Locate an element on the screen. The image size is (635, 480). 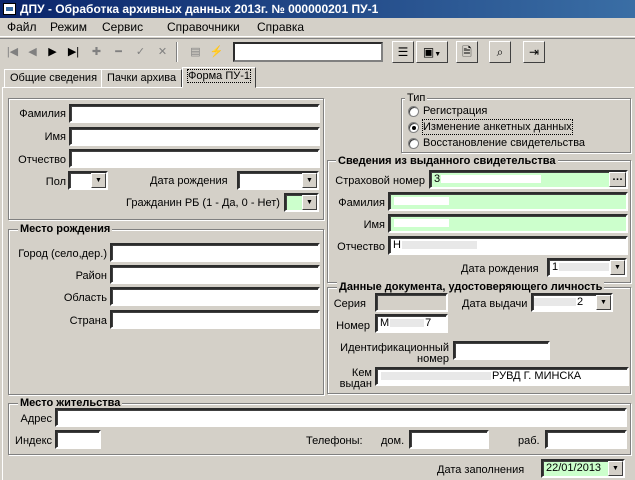
cert-patronymic-field: Н is located at coordinates (508, 245).